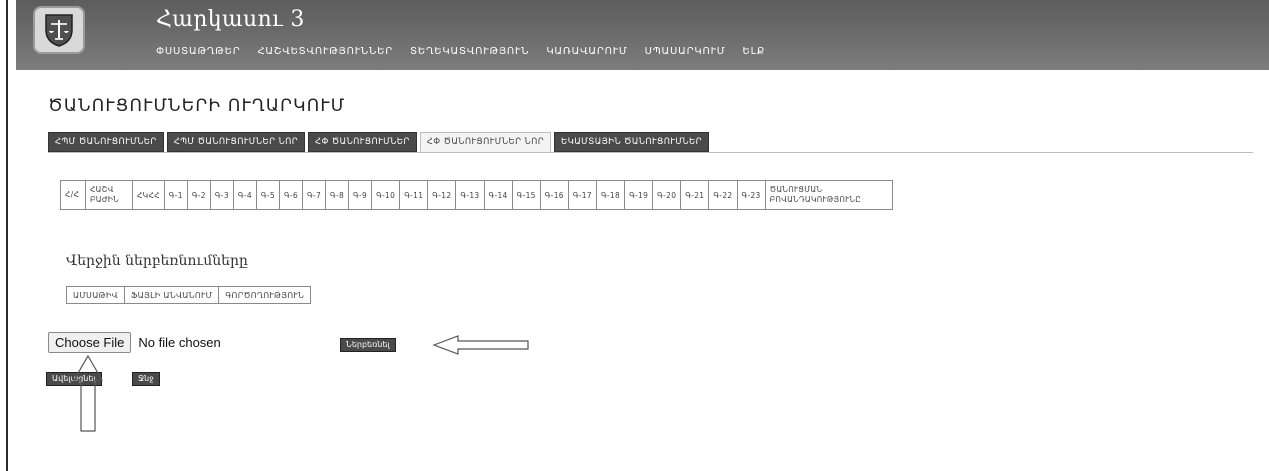 The height and width of the screenshot is (471, 1269). I want to click on nav-item-reports: ՀԱՇՎԵՏՎՈՒԹՅՈՒՆՆԵՐ, so click(325, 51).